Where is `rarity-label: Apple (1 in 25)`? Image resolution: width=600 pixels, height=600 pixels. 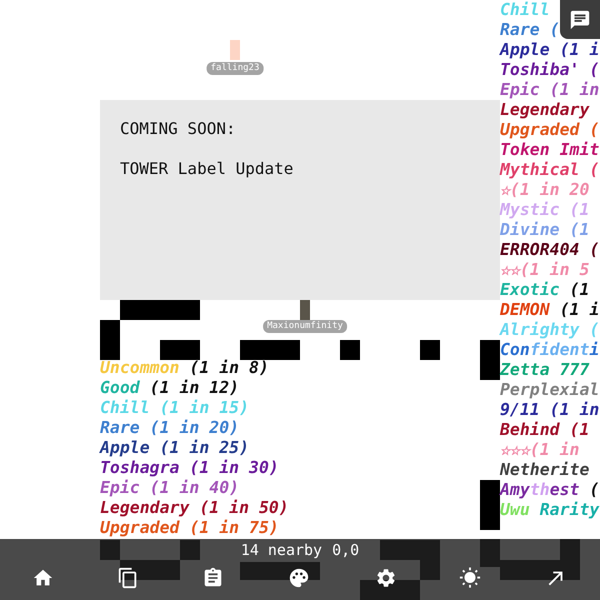 rarity-label: Apple (1 in 25) is located at coordinates (175, 448).